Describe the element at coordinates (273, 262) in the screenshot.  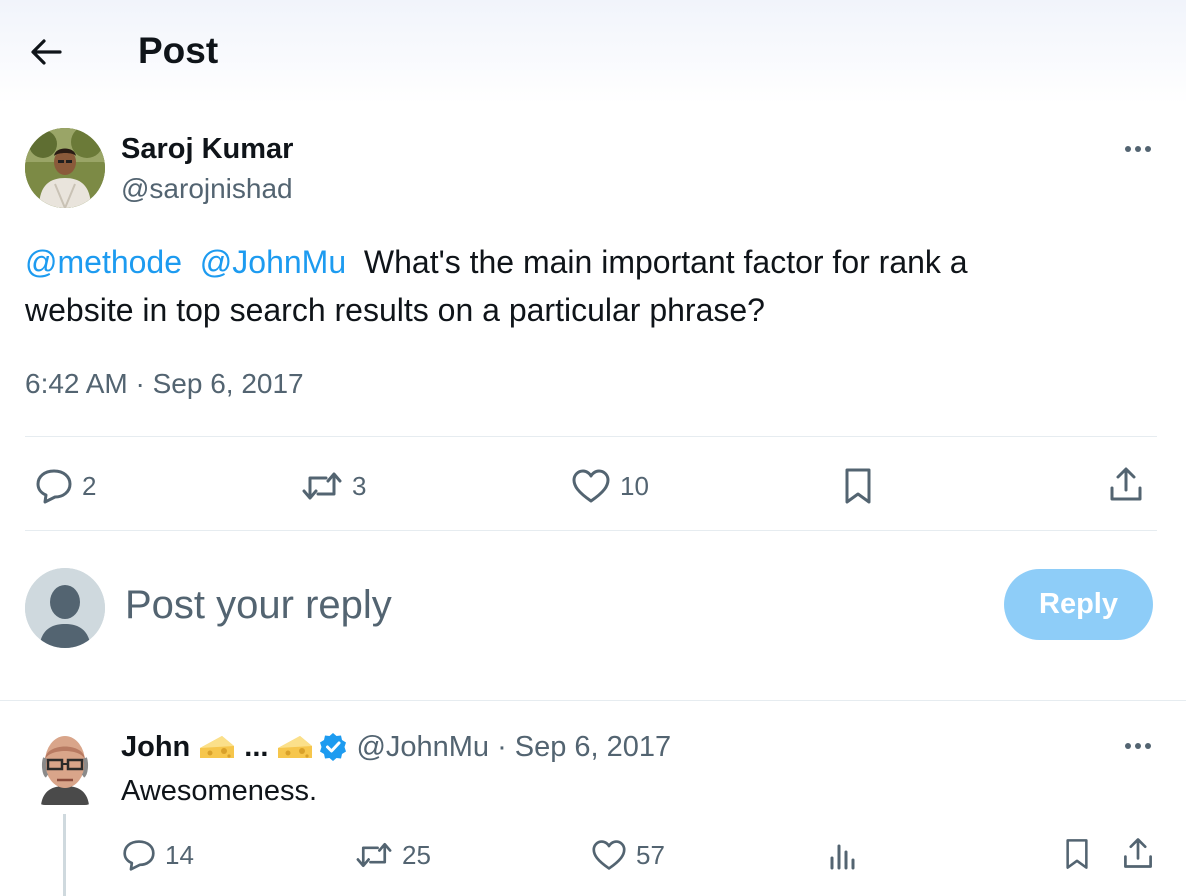
I see `mention-link: @JohnMu` at that location.